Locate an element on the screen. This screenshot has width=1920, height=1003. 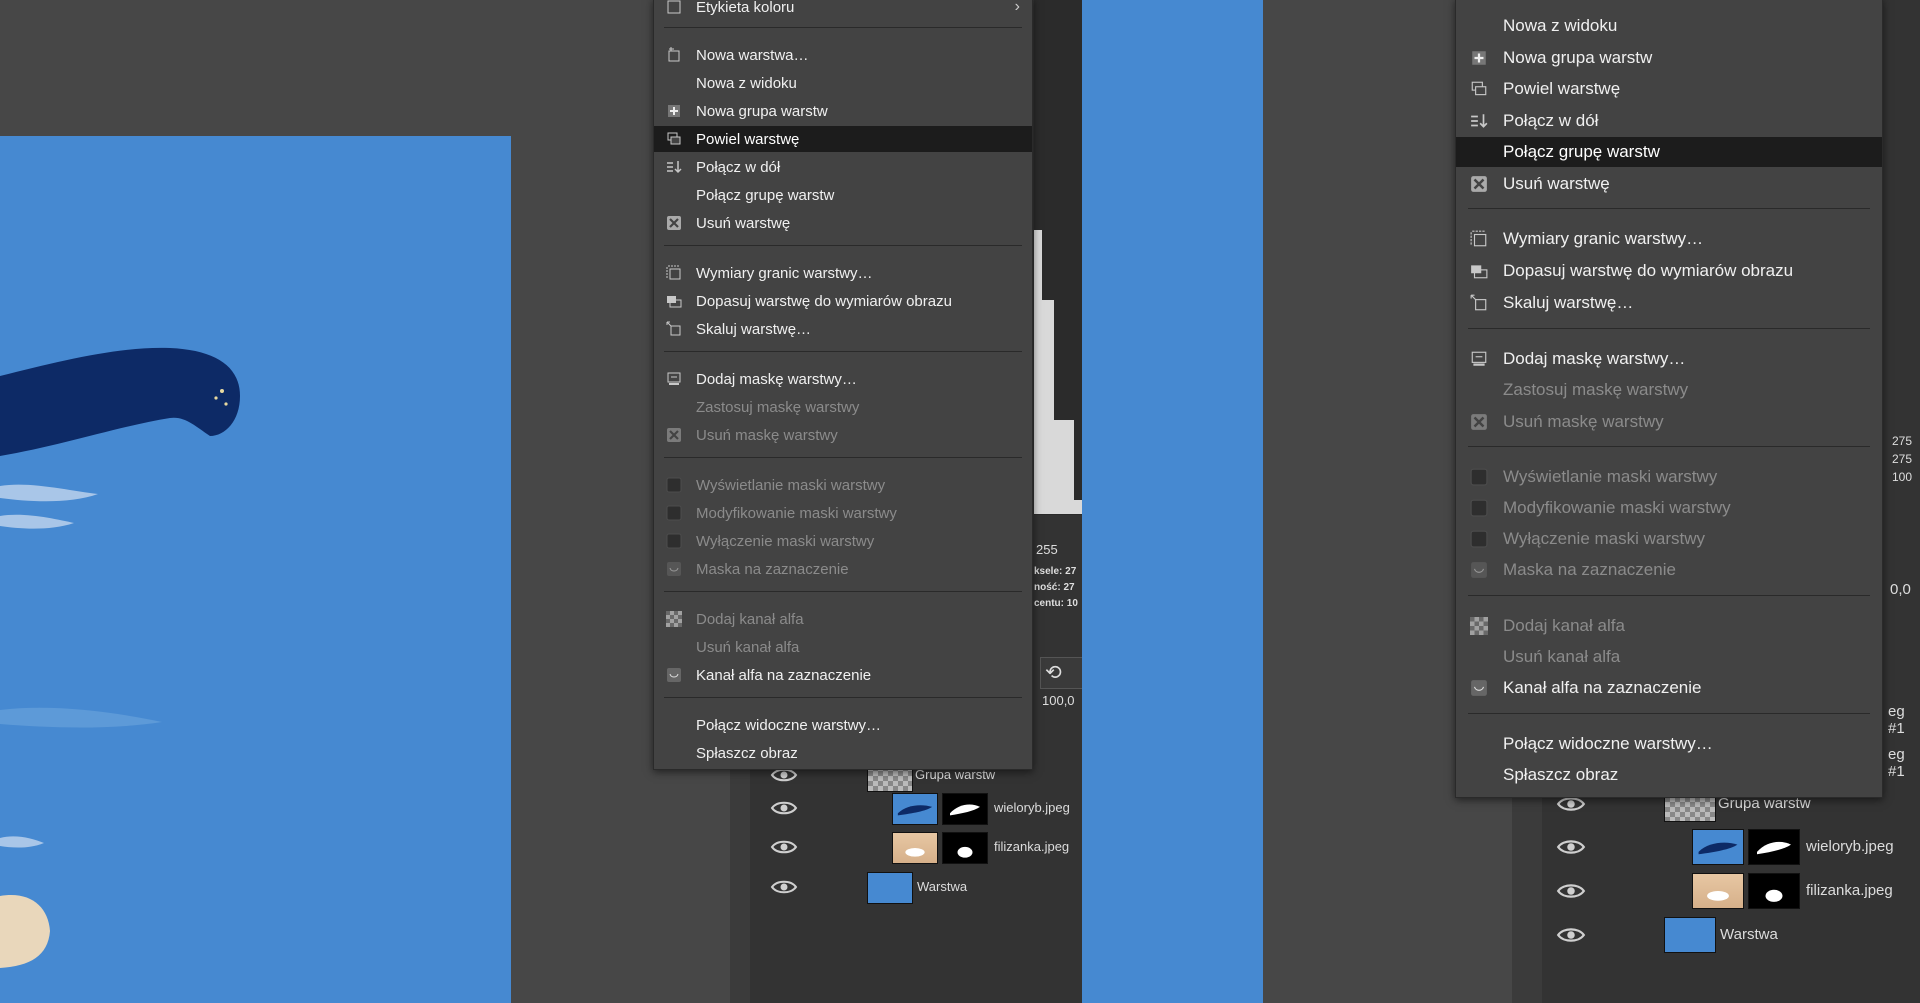
menu-item-label: Usuń warstwę is located at coordinates (743, 223).